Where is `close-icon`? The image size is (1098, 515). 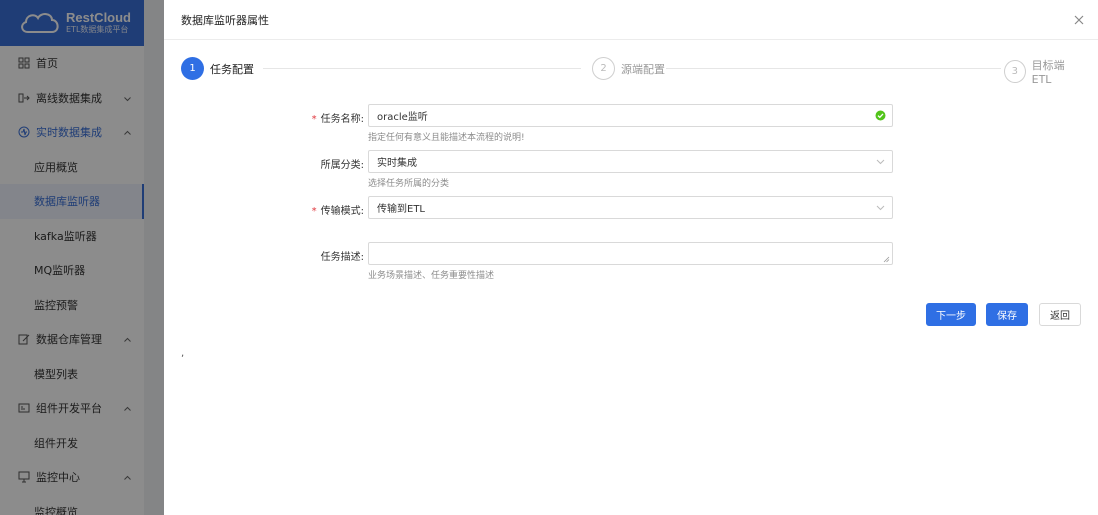 close-icon is located at coordinates (1079, 20).